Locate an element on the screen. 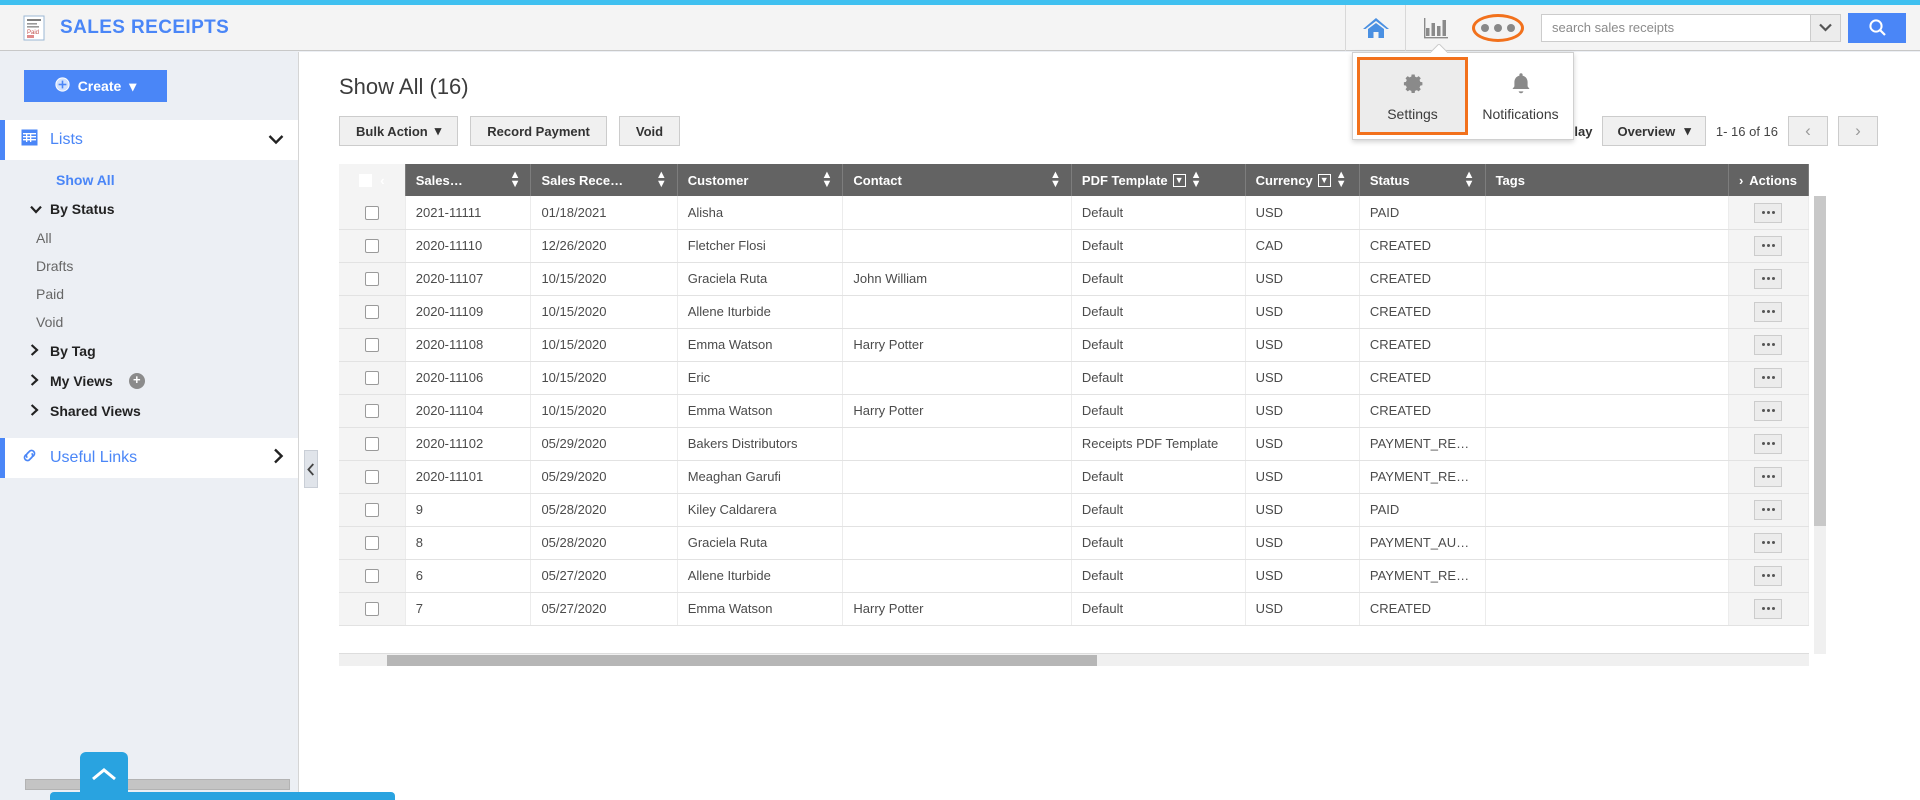 The height and width of the screenshot is (800, 1920). column-header-status: Status ▲ ▼ is located at coordinates (1422, 180).